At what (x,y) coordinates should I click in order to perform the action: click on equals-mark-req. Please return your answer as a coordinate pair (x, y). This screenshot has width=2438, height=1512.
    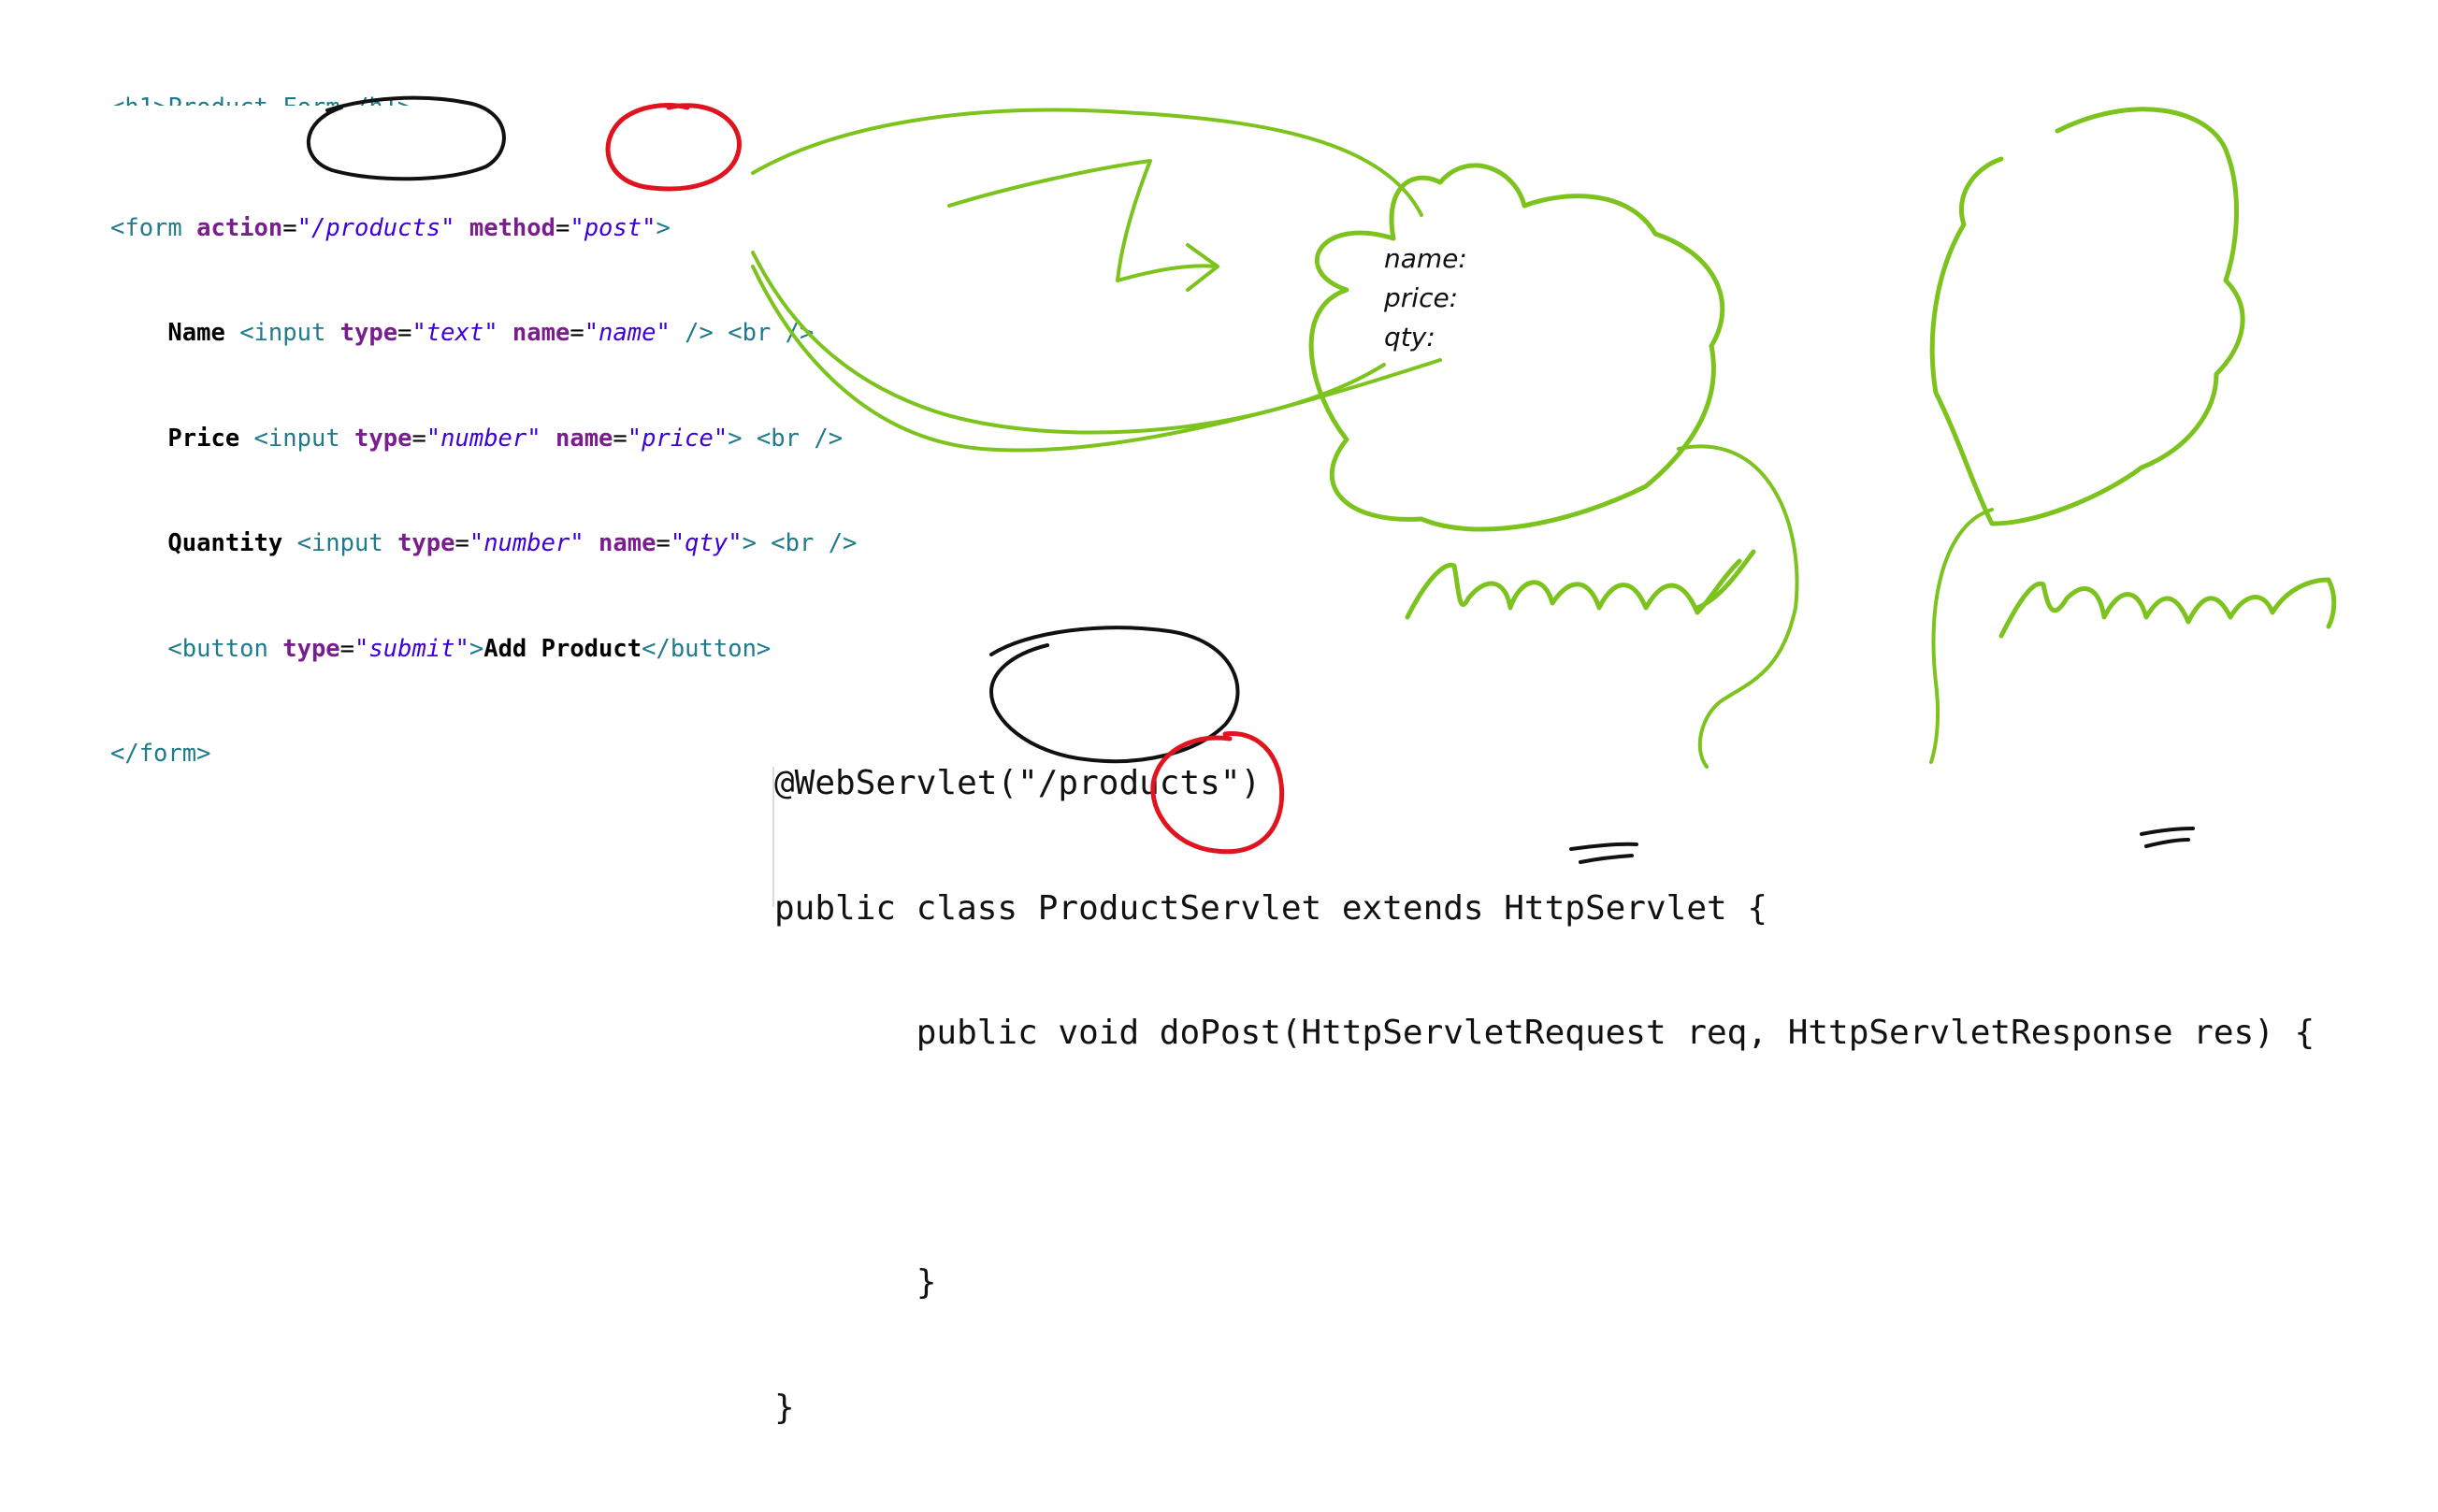
    Looking at the image, I should click on (1603, 853).